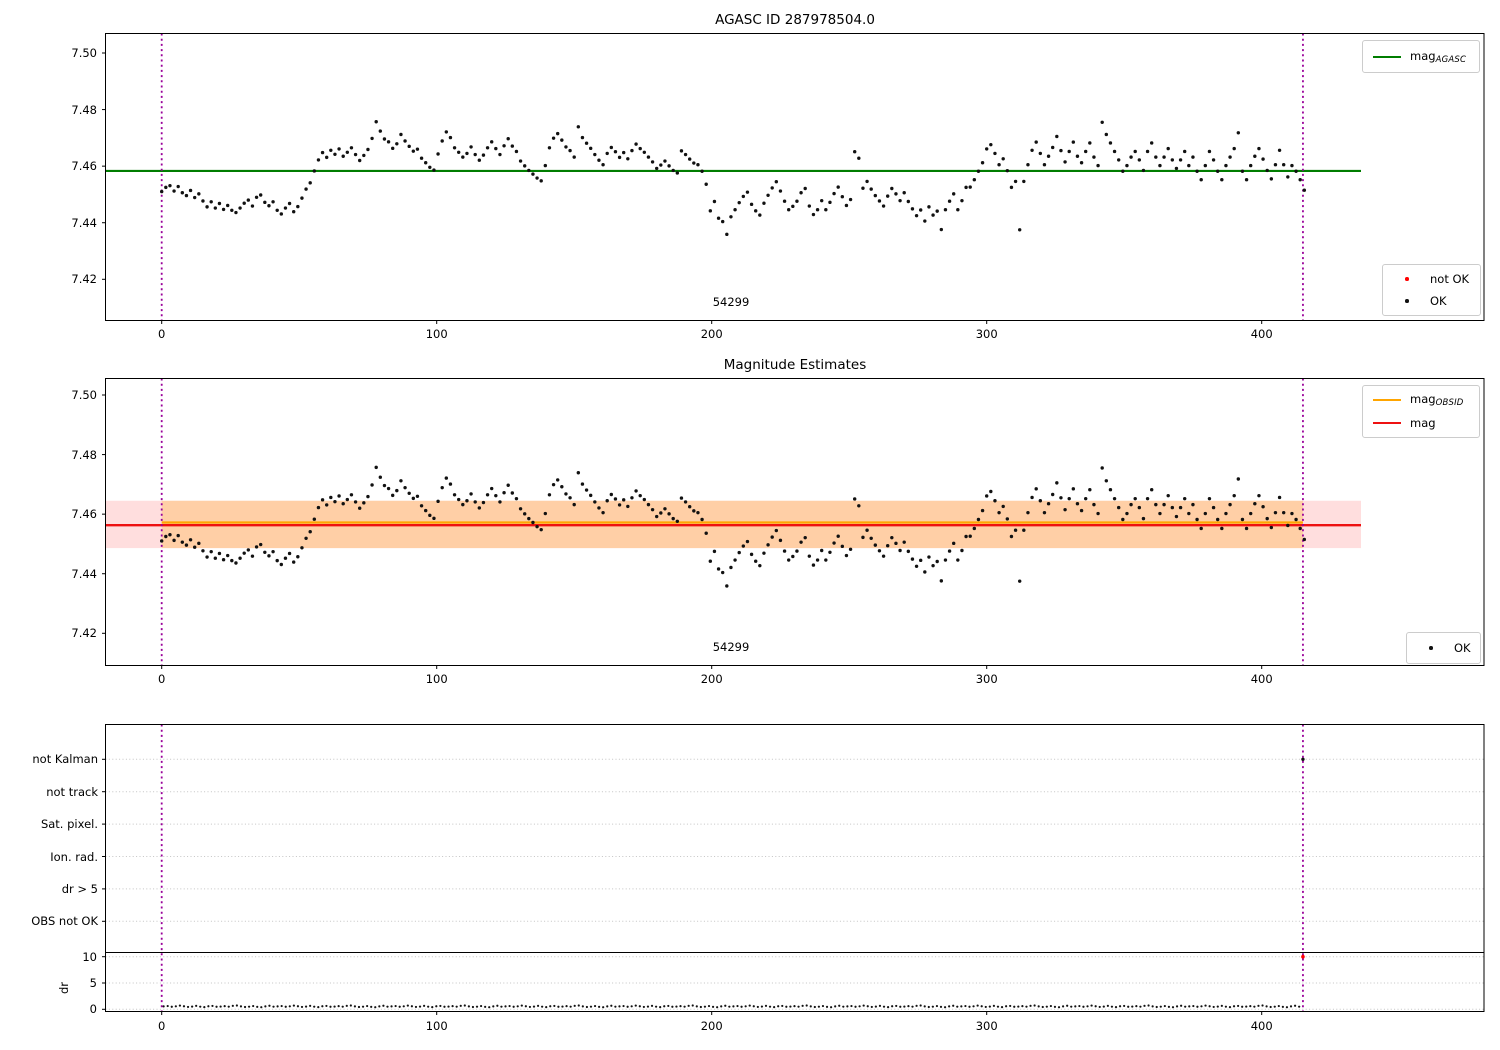 This screenshot has width=1500, height=1050. I want to click on dr-tick-label: 5, so click(93, 983).